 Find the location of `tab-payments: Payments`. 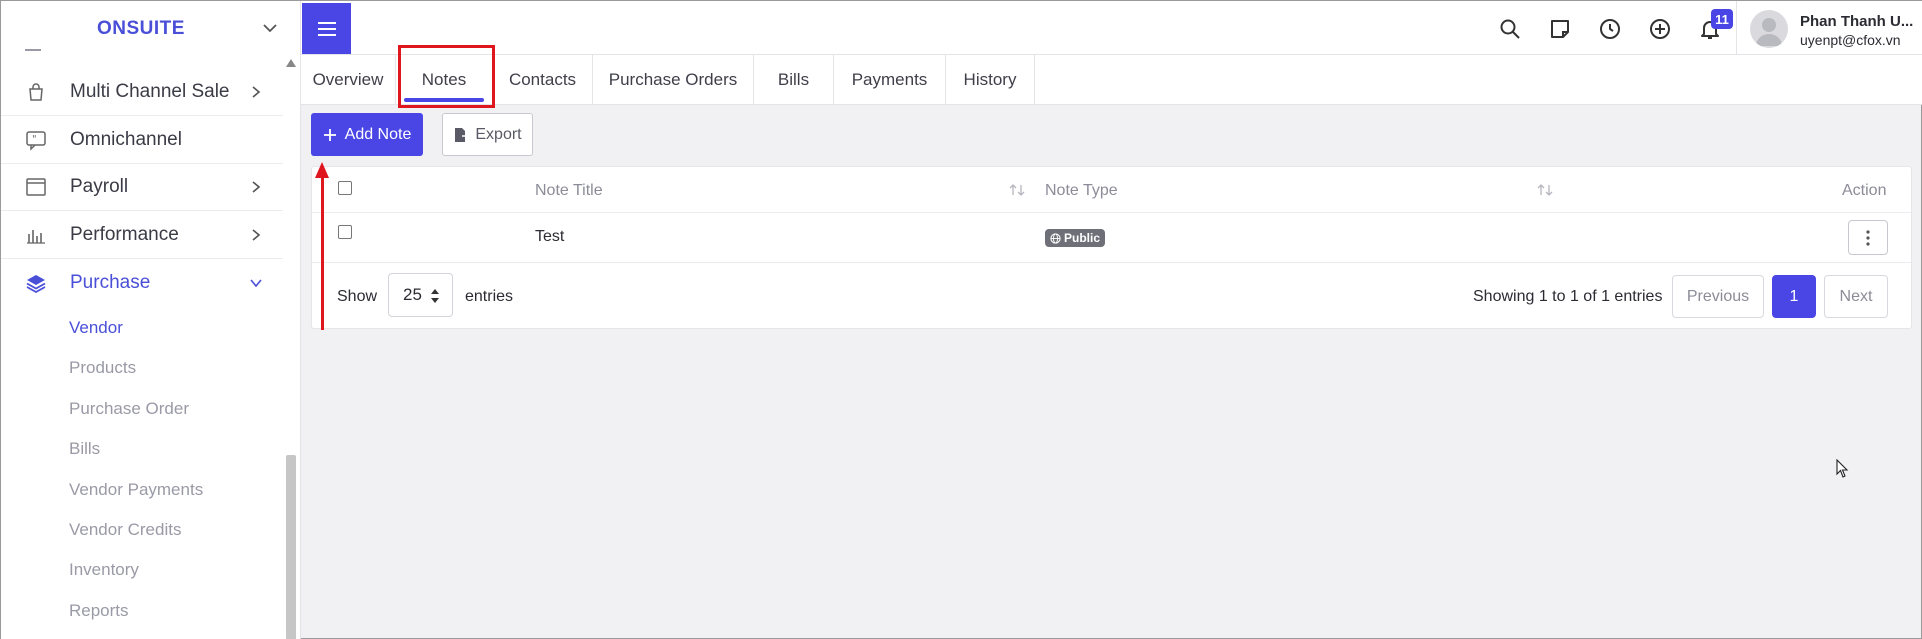

tab-payments: Payments is located at coordinates (890, 80).